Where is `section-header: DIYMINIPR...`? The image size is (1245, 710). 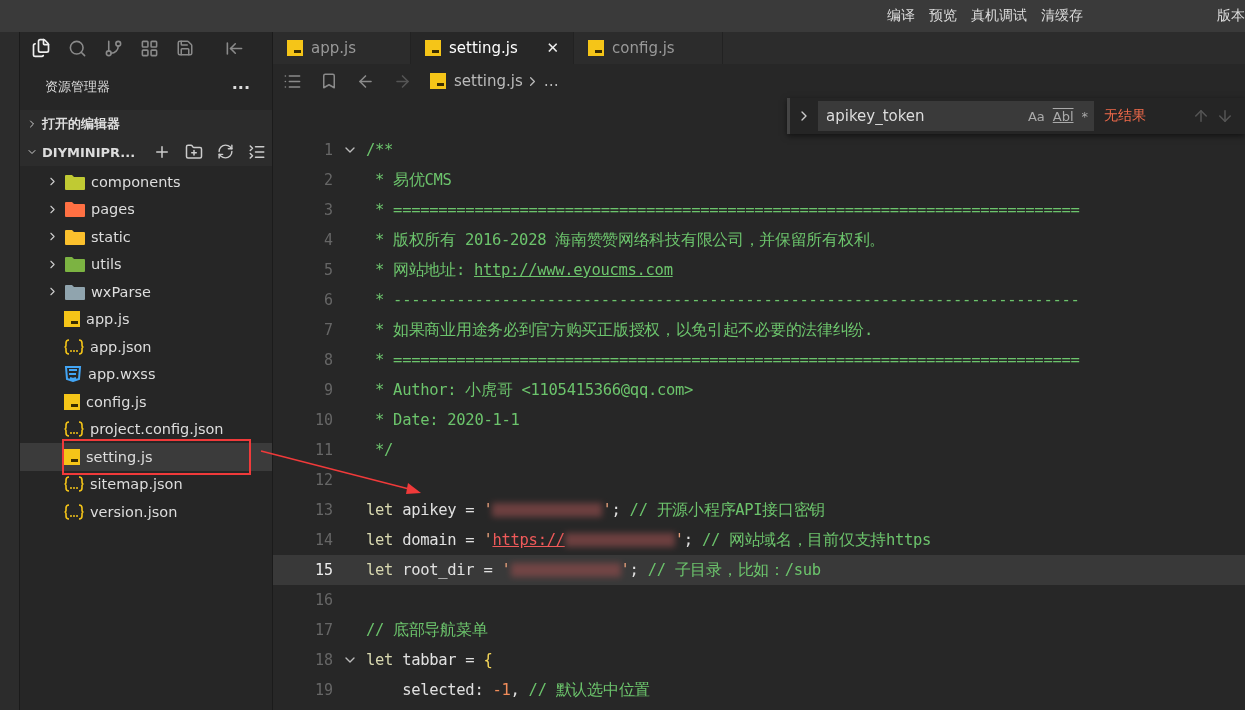 section-header: DIYMINIPR... is located at coordinates (146, 152).